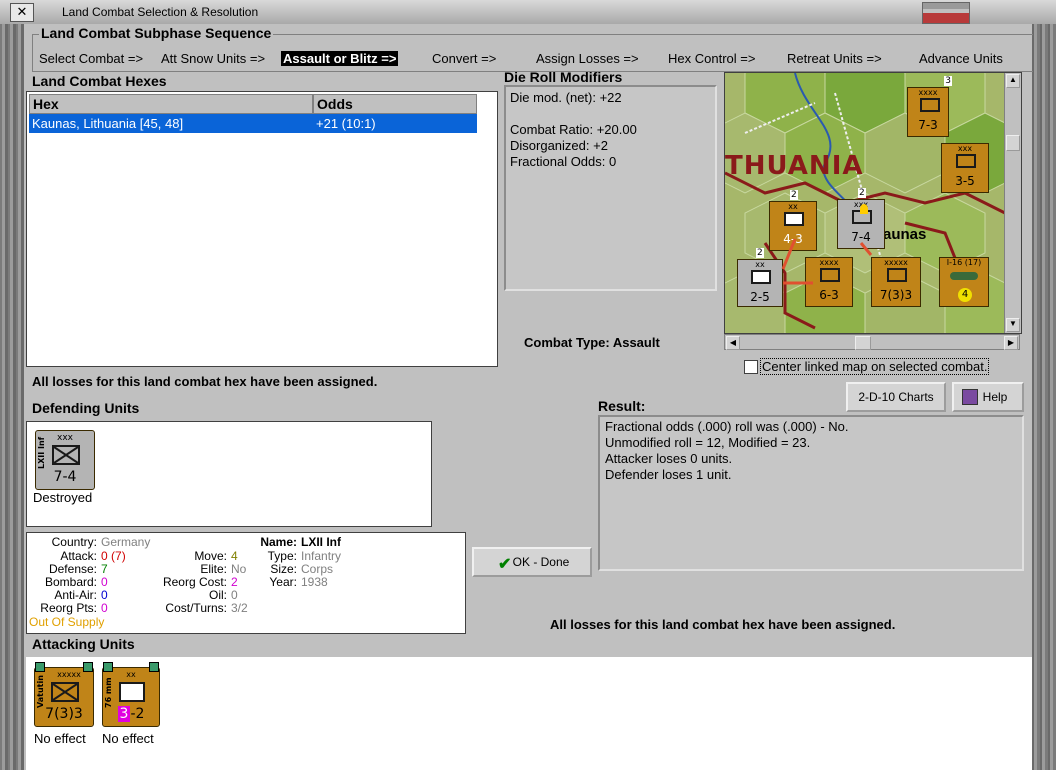 The width and height of the screenshot is (1056, 770). I want to click on scroll-down-icon: ▼, so click(1013, 325).